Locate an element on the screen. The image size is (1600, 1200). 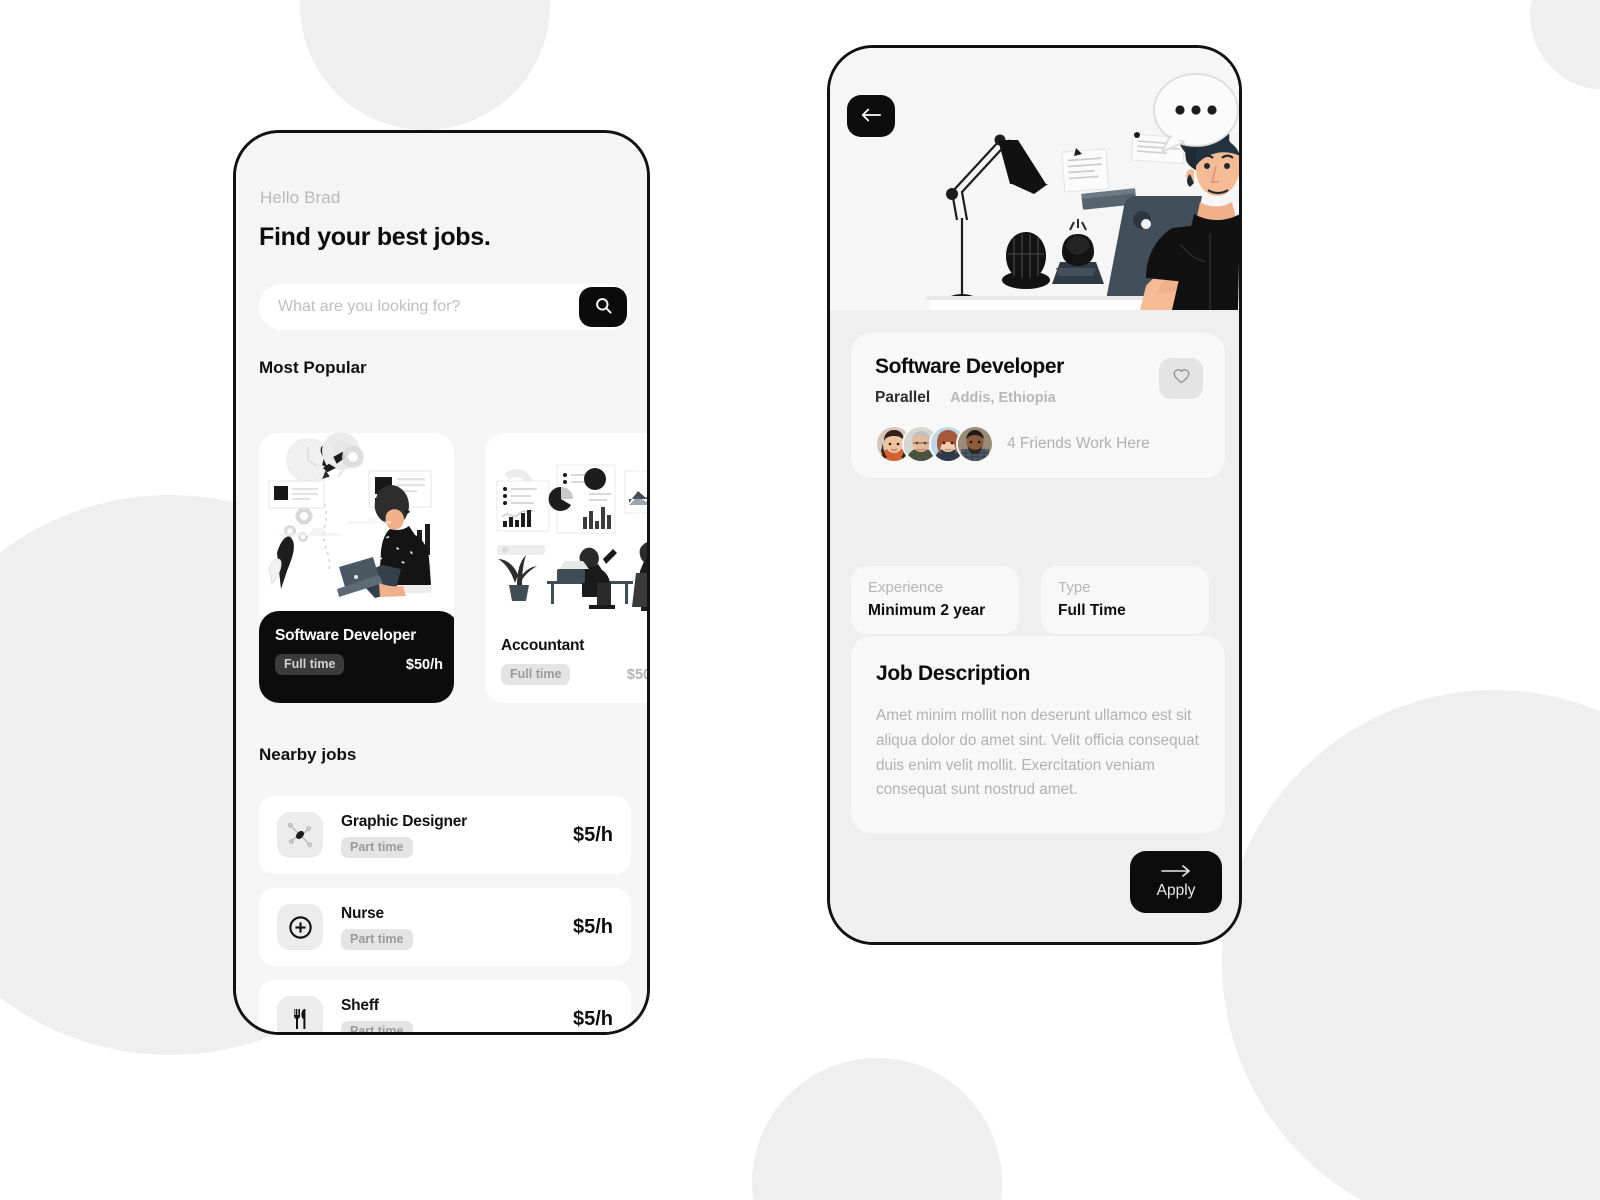
pen-tool-icon is located at coordinates (300, 835).